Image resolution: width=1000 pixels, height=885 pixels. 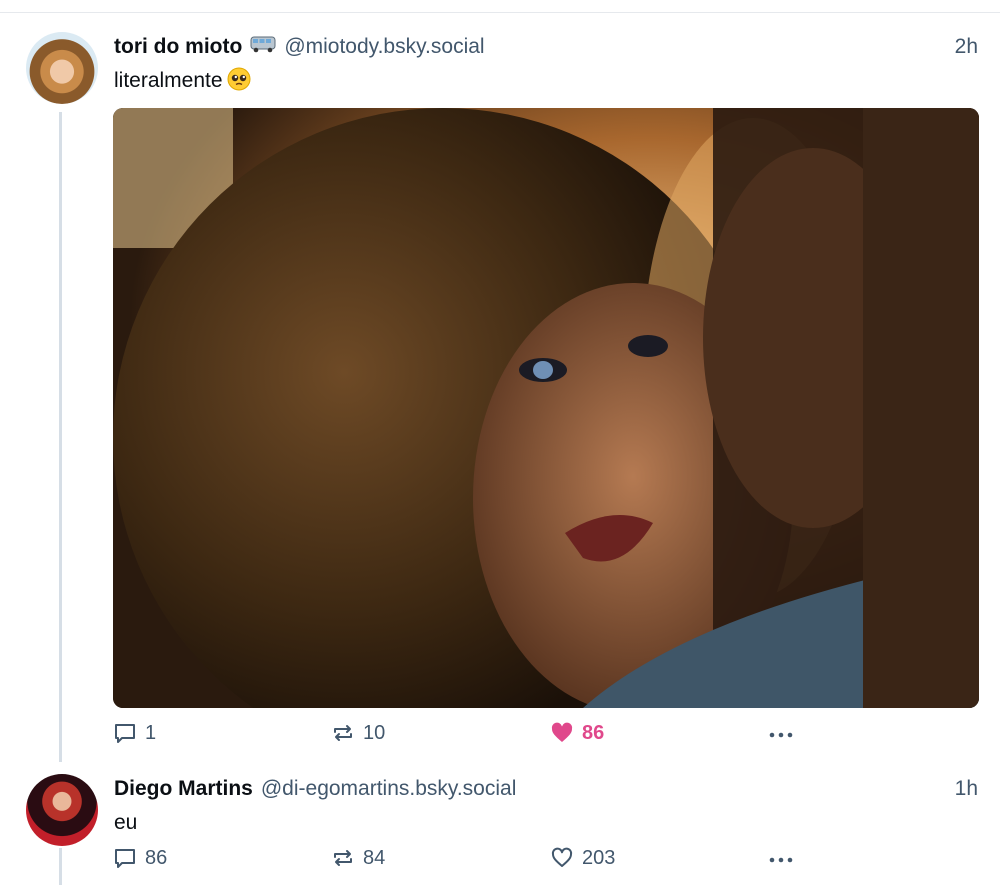 What do you see at coordinates (140, 858) in the screenshot?
I see `reply-button: 86` at bounding box center [140, 858].